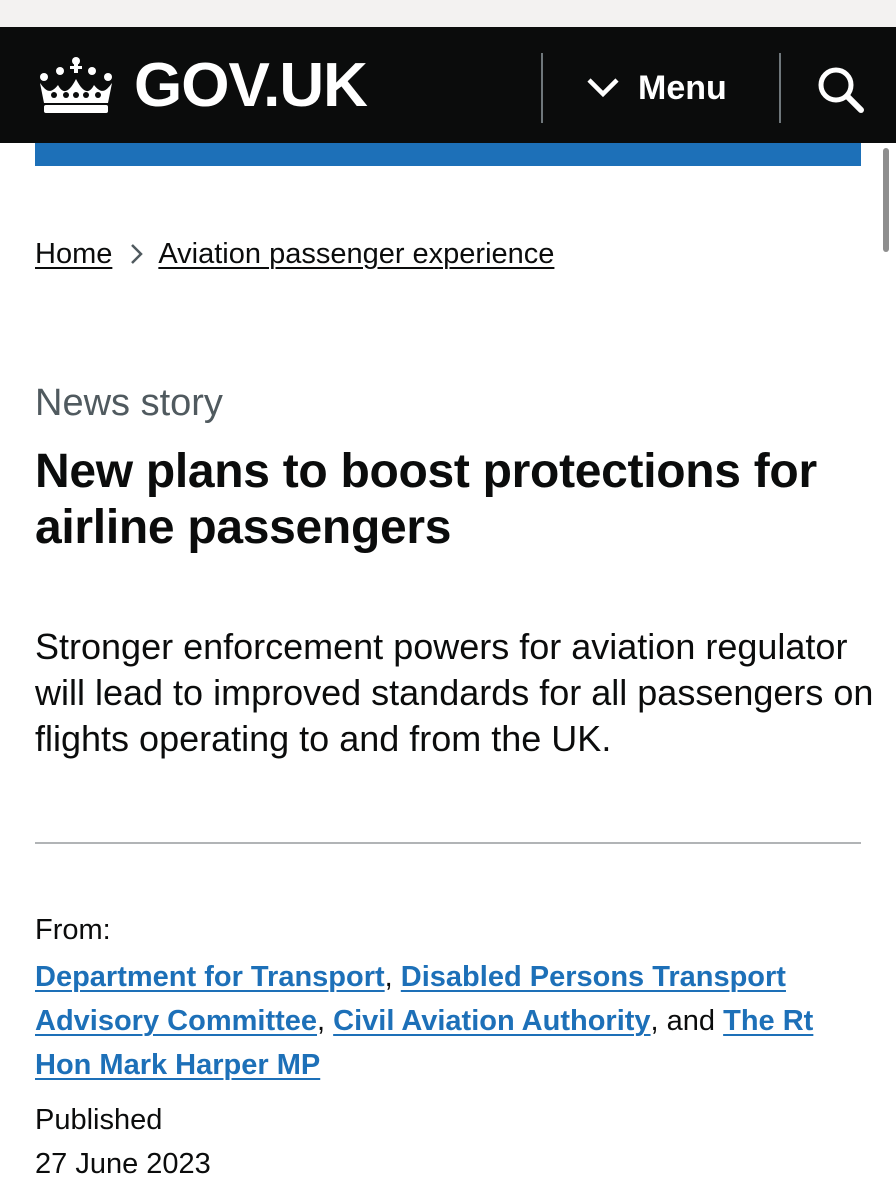 The height and width of the screenshot is (1200, 896). What do you see at coordinates (356, 254) in the screenshot?
I see `breadcrumb-aviation-link: Aviation passenger experience` at bounding box center [356, 254].